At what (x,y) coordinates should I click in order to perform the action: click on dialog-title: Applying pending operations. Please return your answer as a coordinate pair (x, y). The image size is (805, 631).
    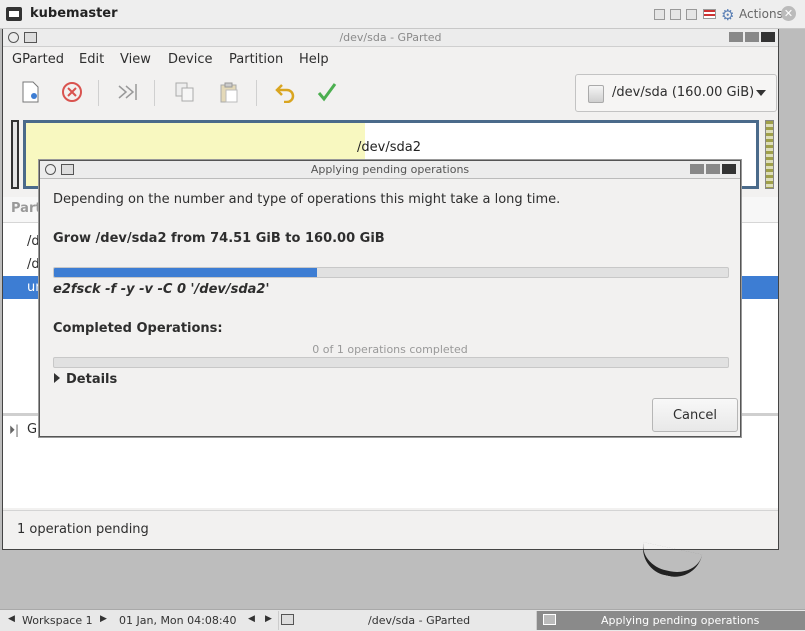
    Looking at the image, I should click on (390, 169).